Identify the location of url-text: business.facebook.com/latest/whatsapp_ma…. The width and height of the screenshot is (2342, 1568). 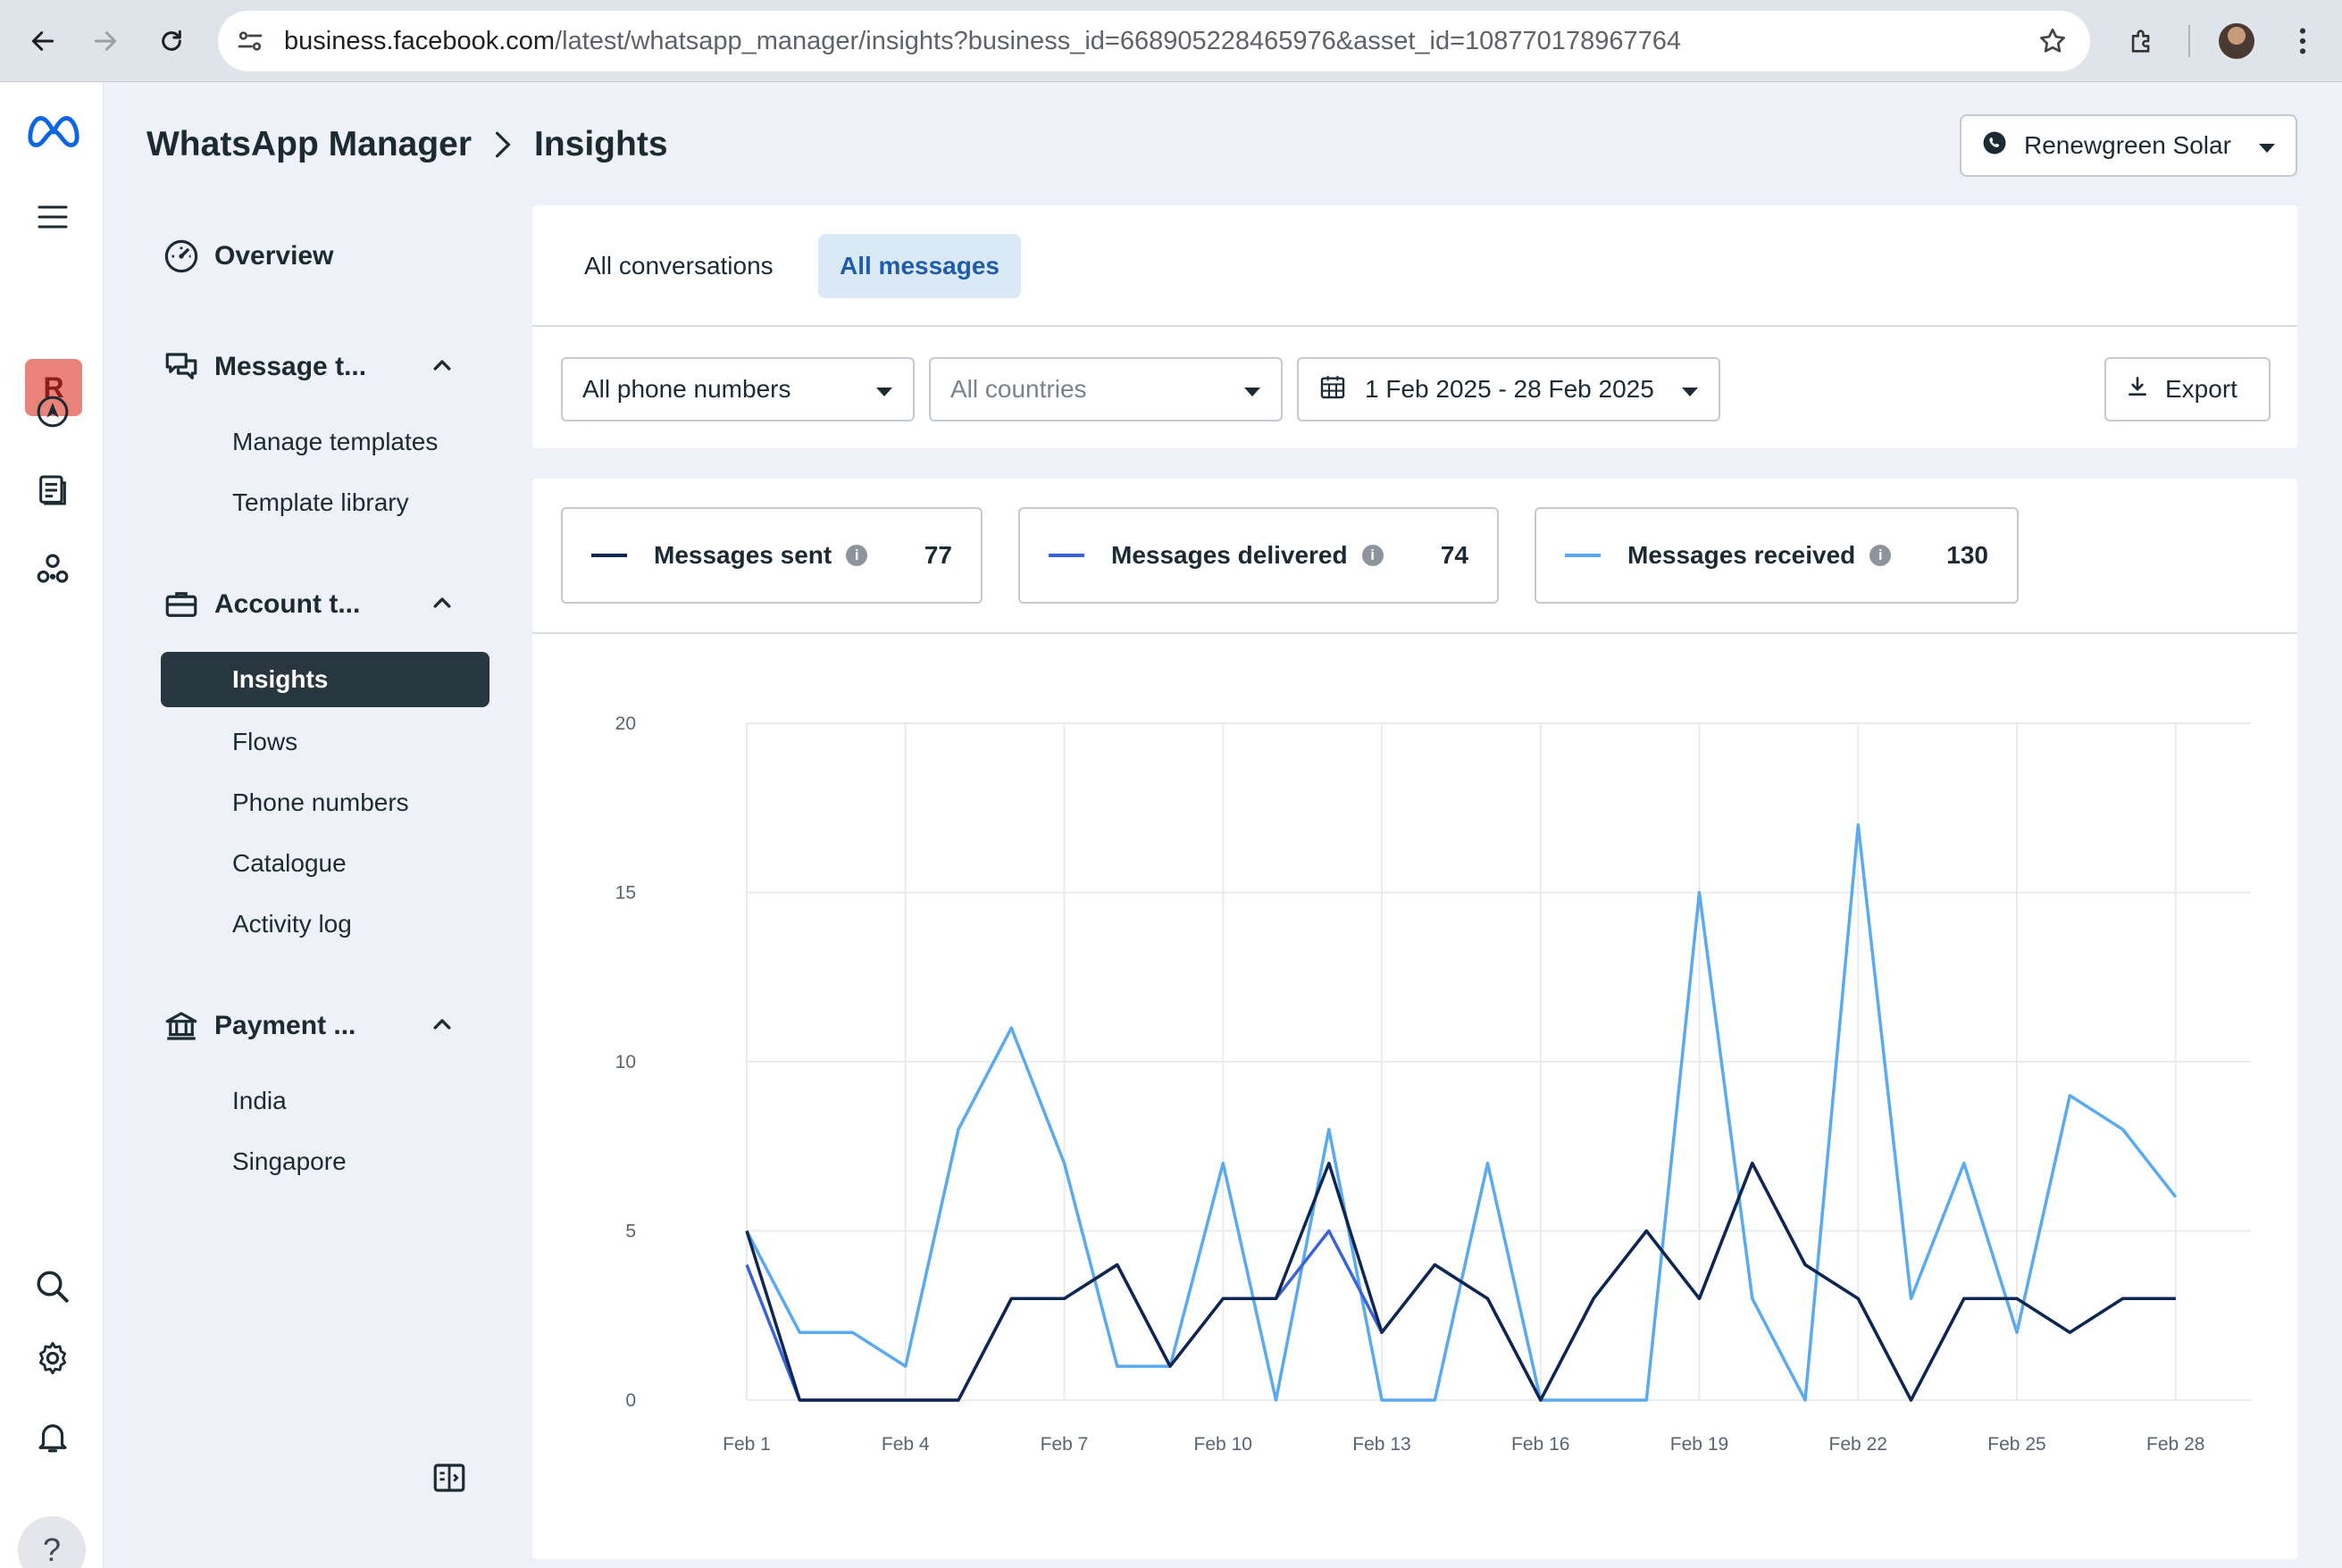
(983, 41).